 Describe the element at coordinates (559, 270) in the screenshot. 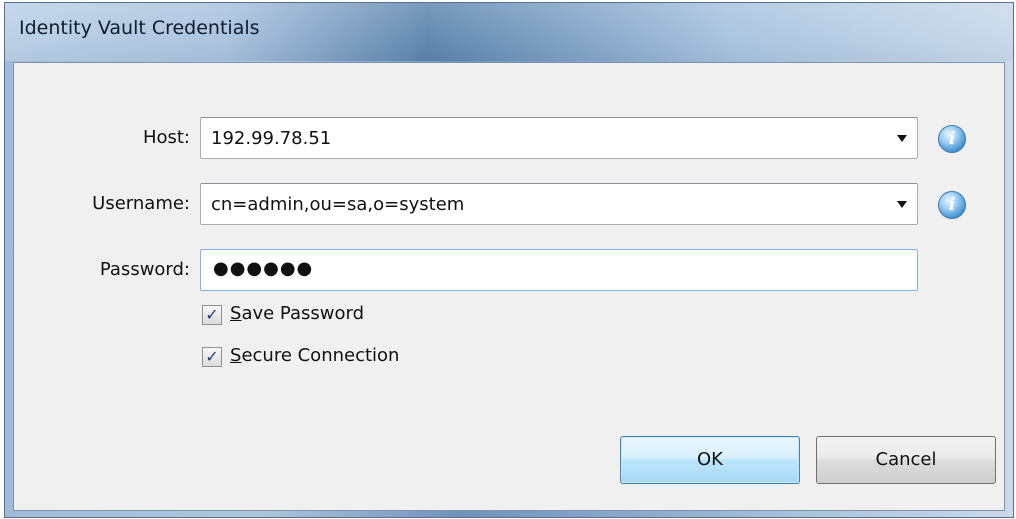

I see `password-field: ●●●●●●` at that location.